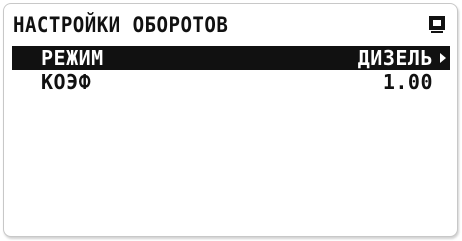  Describe the element at coordinates (66, 82) in the screenshot. I see `menu-item-label: КОЭФ` at that location.